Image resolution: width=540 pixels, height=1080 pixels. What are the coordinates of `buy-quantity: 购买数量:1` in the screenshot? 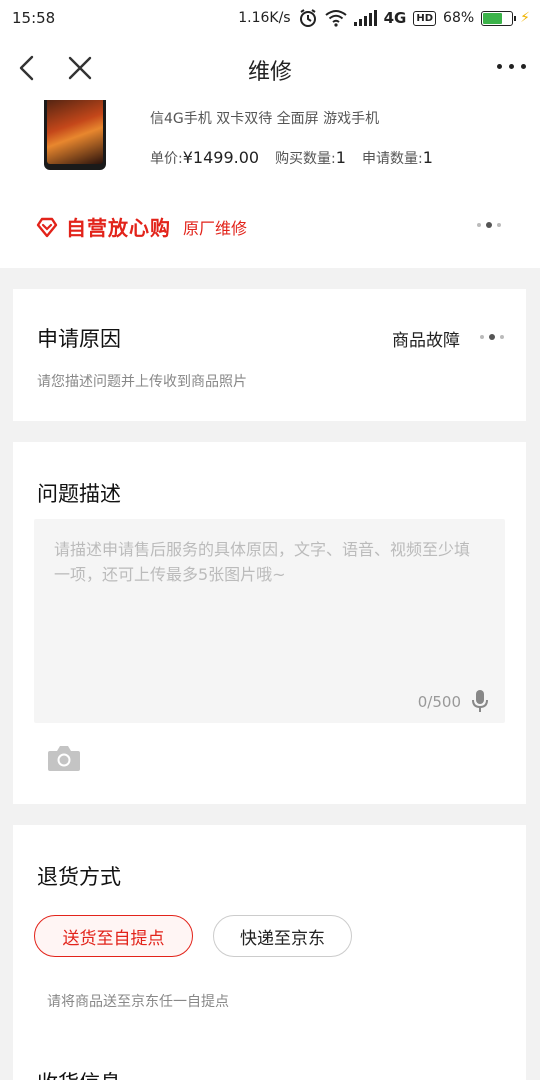 It's located at (310, 157).